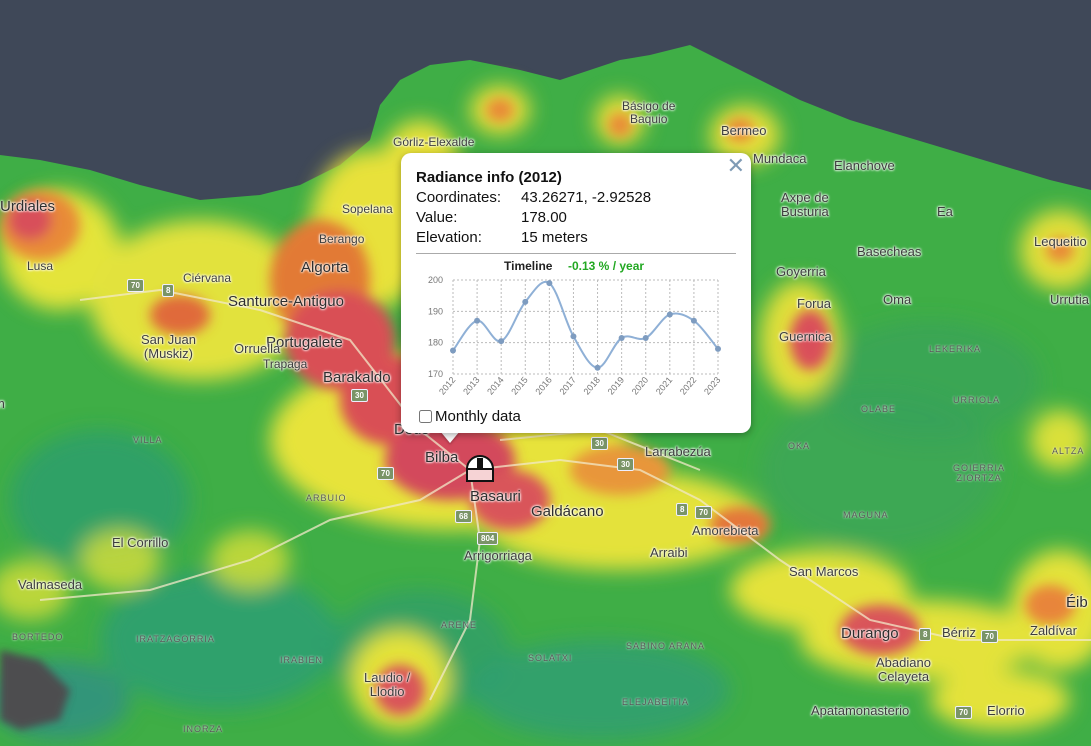  Describe the element at coordinates (140, 542) in the screenshot. I see `place-label: El Corrillo` at that location.